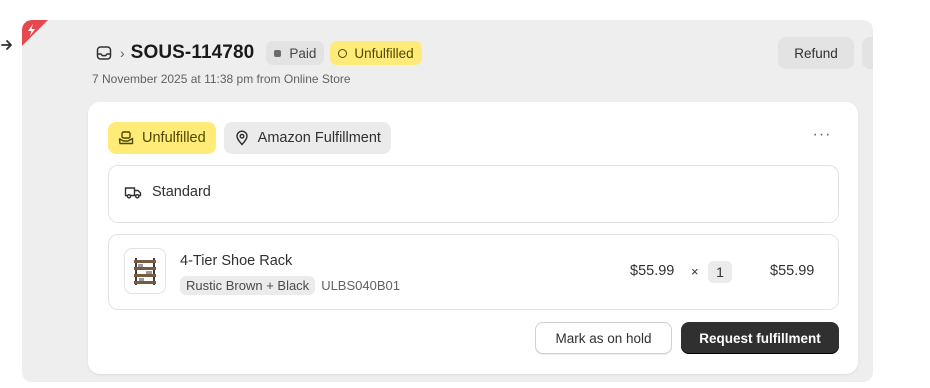 This screenshot has width=930, height=388. I want to click on card-menu-button: ···, so click(822, 137).